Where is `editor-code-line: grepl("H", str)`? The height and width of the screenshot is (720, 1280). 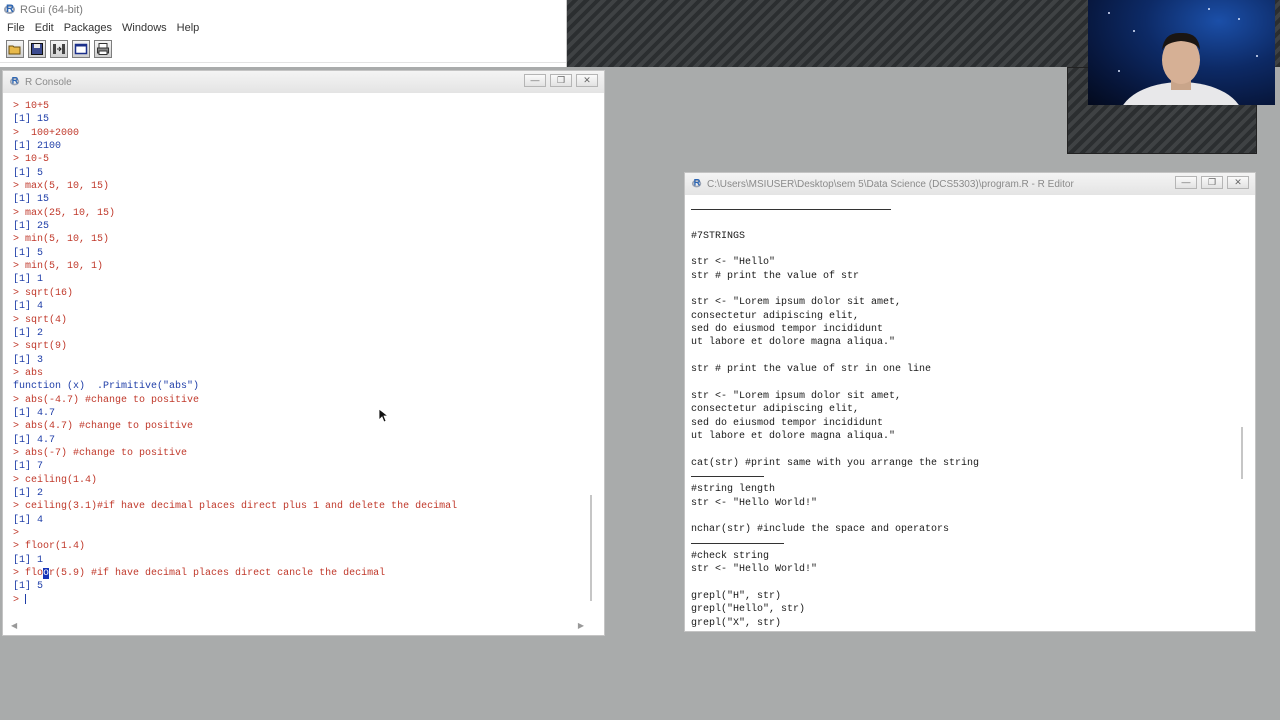 editor-code-line: grepl("H", str) is located at coordinates (736, 596).